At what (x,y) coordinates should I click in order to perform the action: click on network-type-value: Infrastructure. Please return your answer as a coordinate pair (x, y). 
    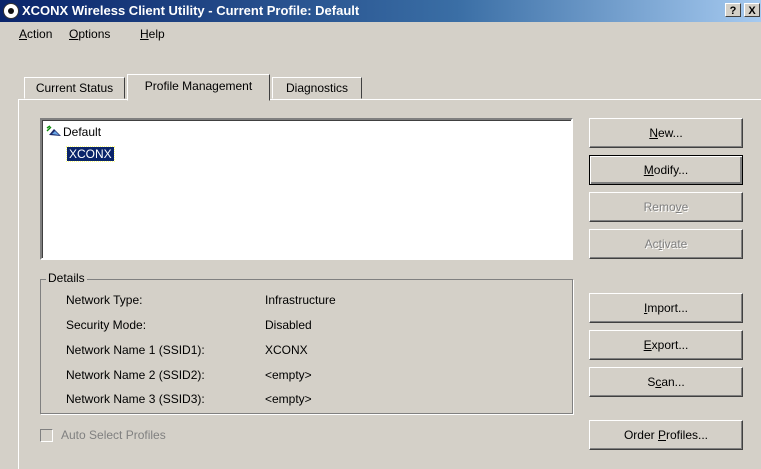
    Looking at the image, I should click on (300, 300).